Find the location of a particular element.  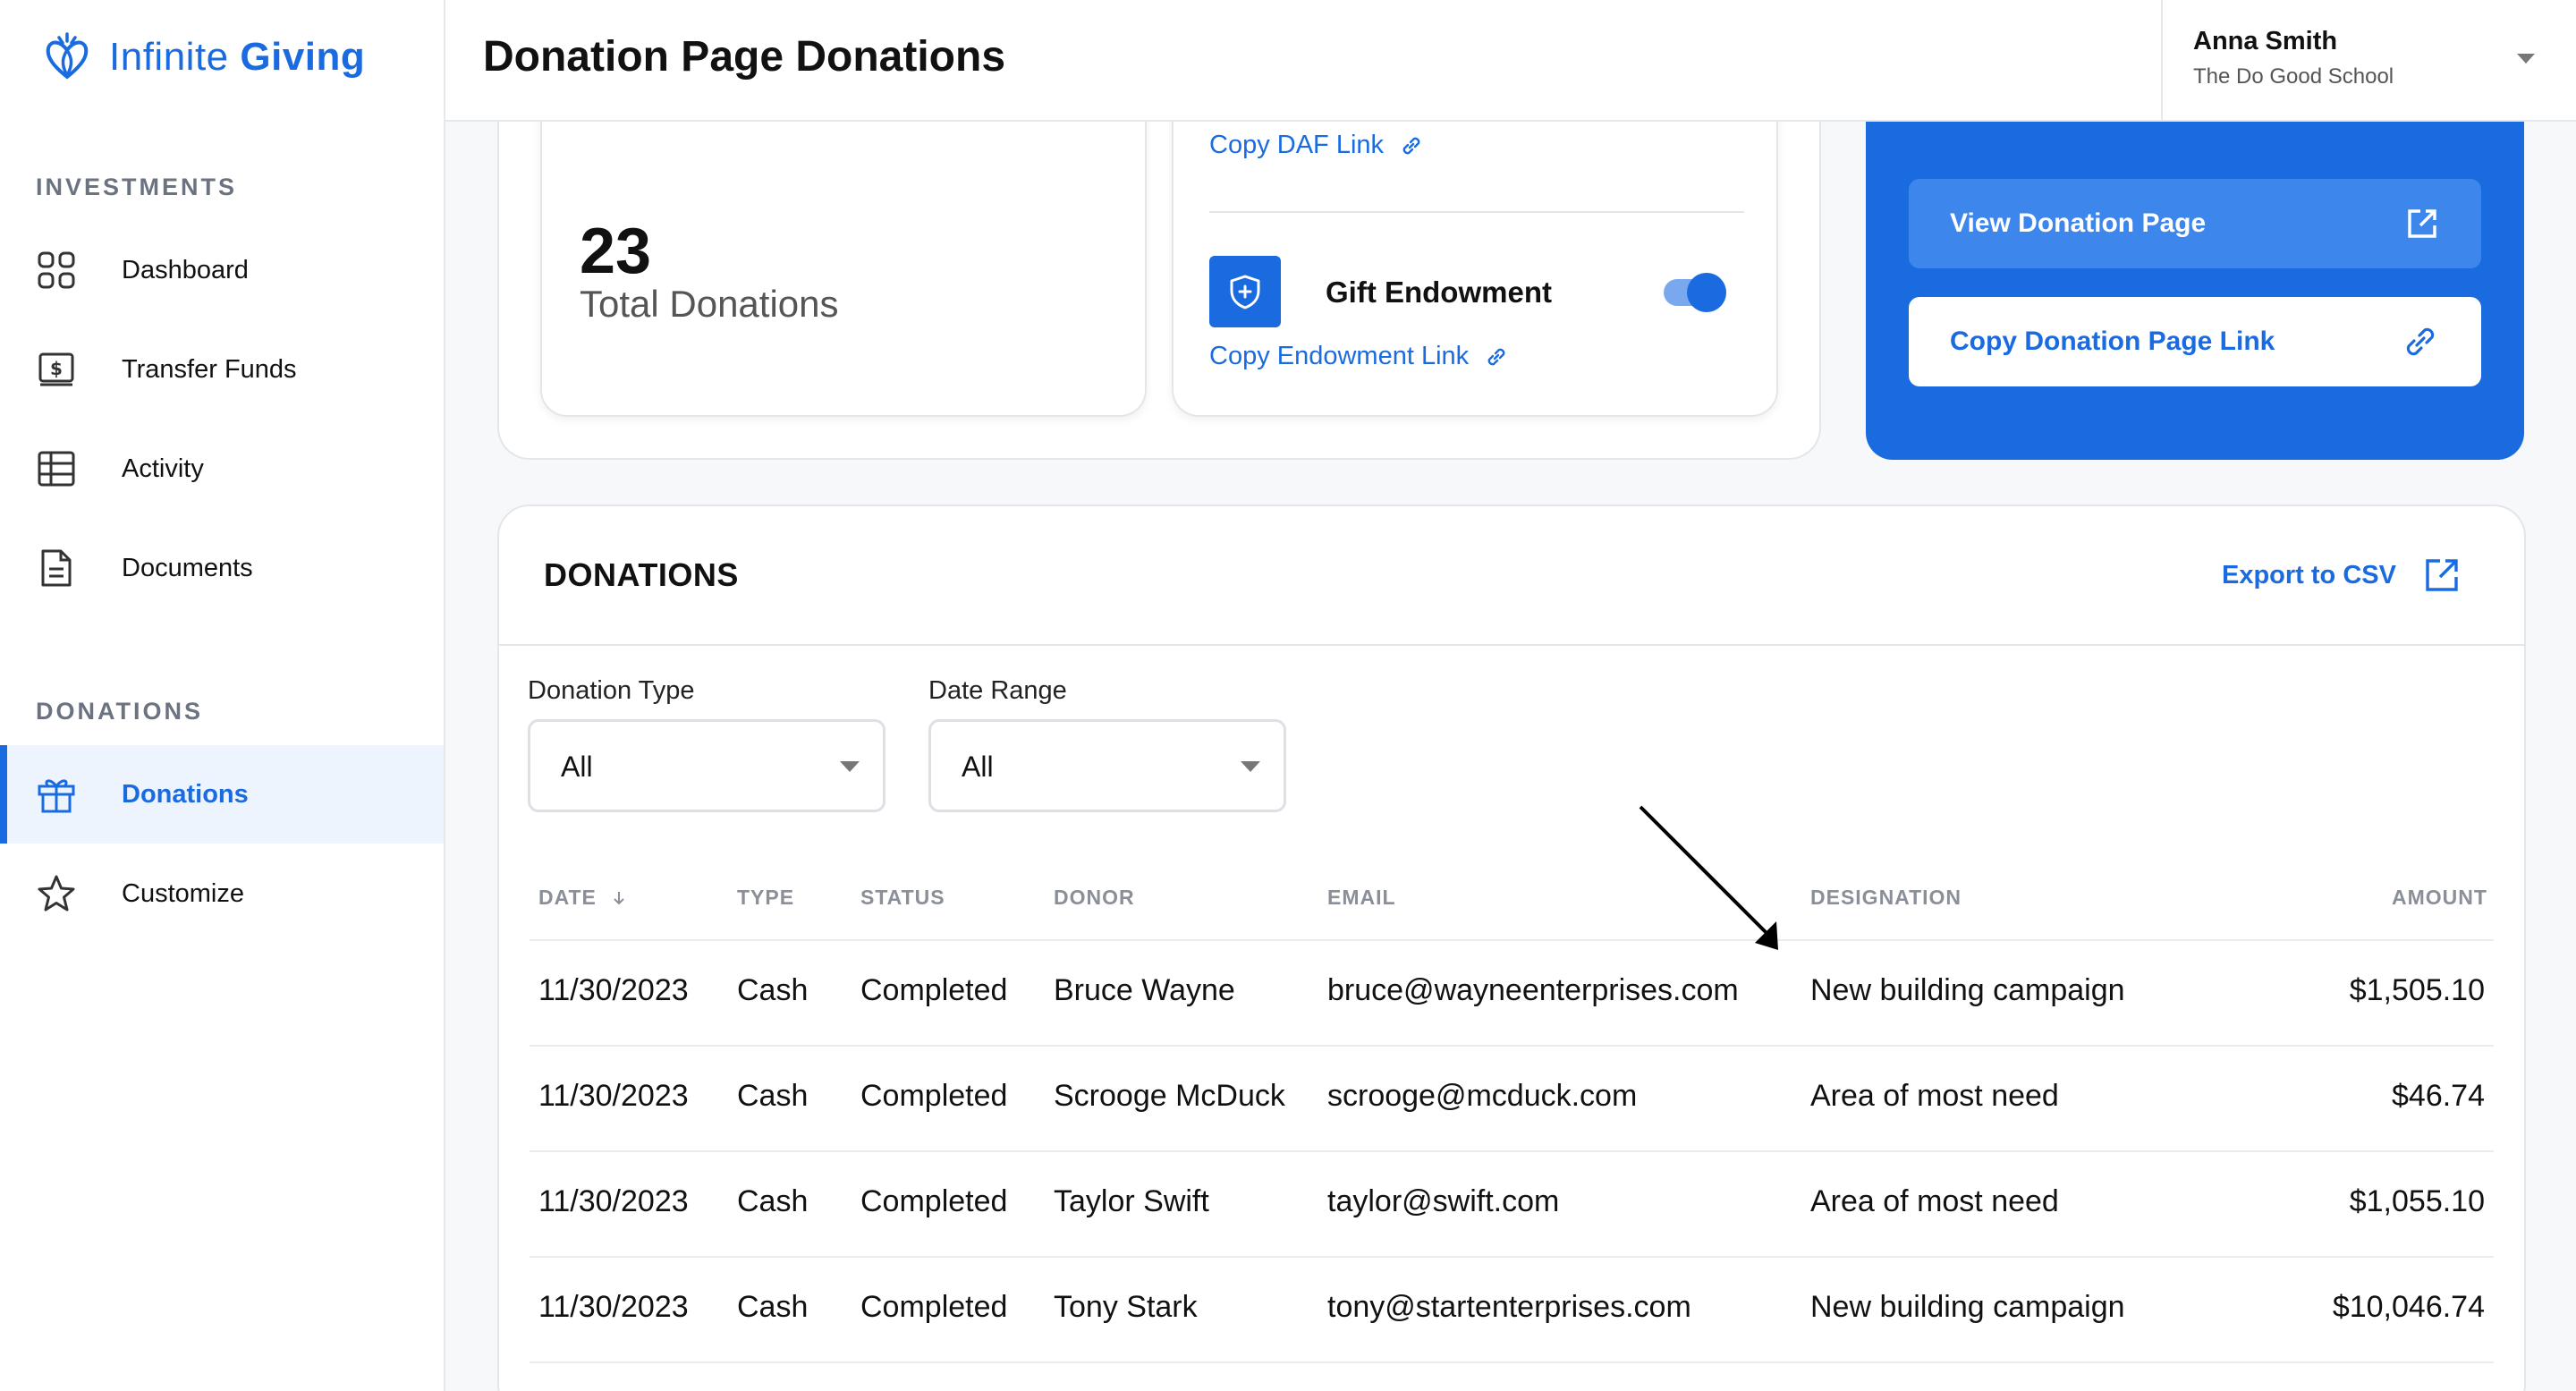

cell-email: taylor@swift.com is located at coordinates (1443, 1201).